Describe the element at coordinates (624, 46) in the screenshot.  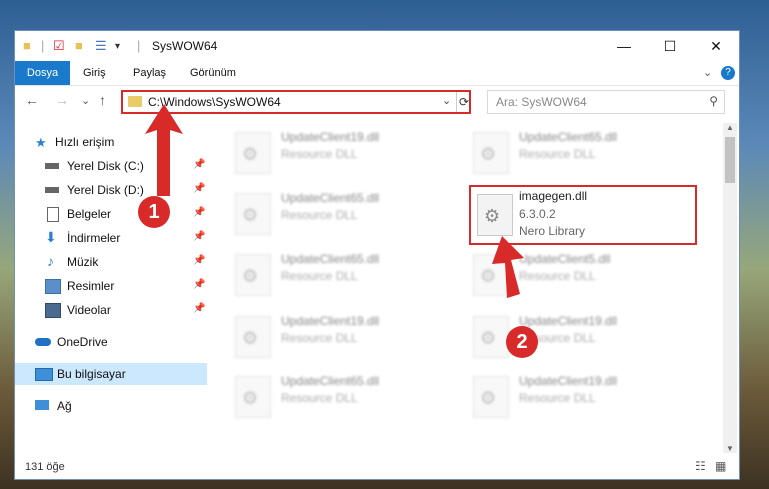
I see `minimize-button: —` at that location.